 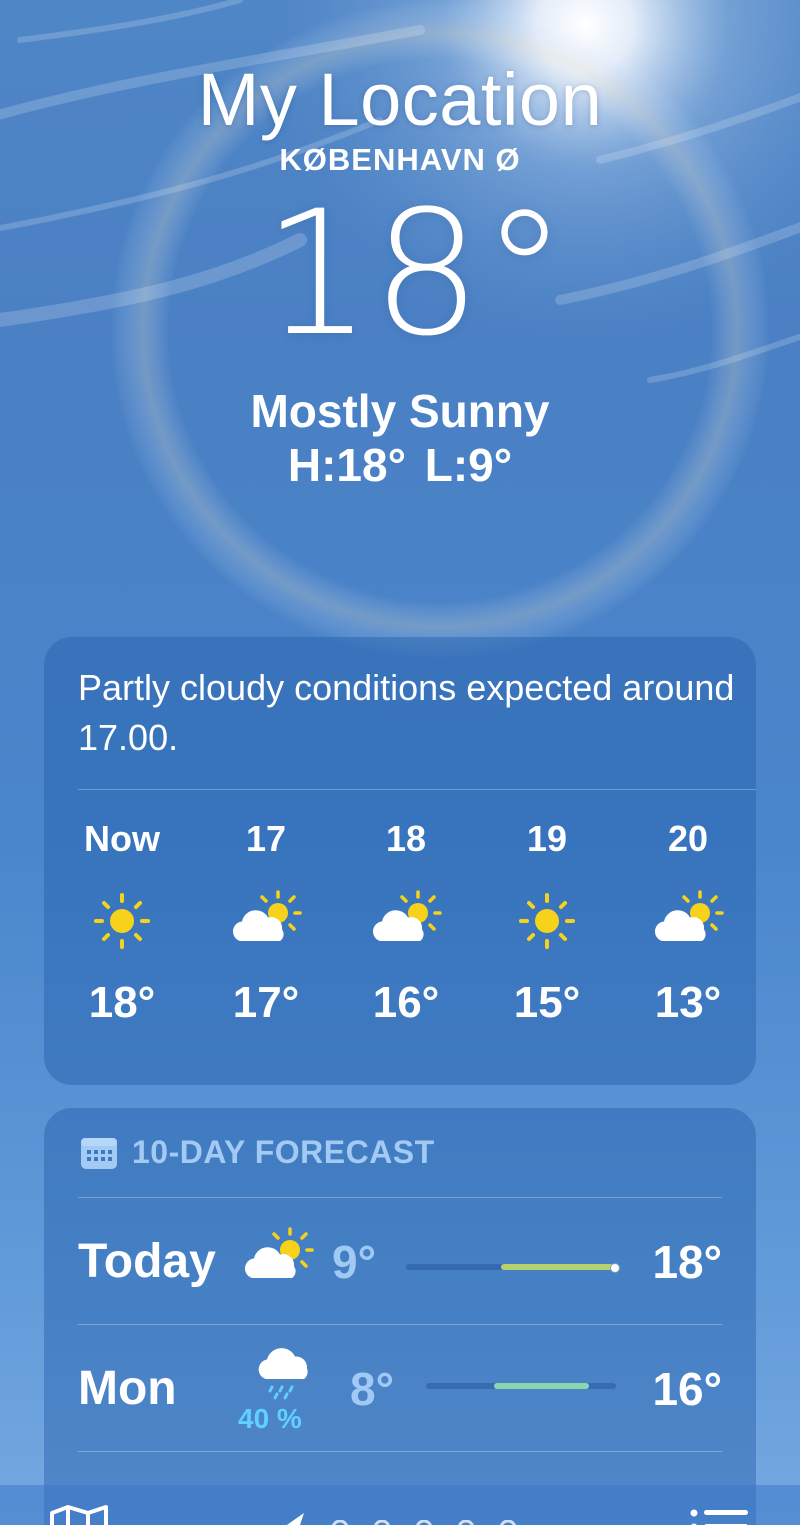 I want to click on hour-temperature: 18°, so click(x=122, y=1002).